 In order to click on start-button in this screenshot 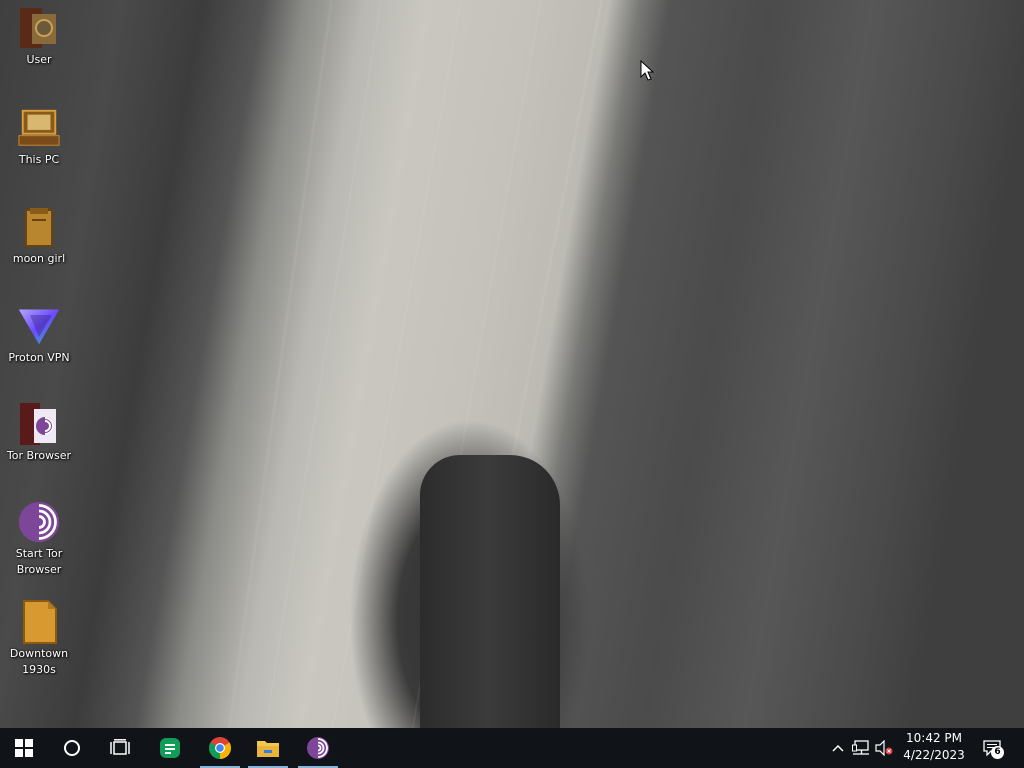, I will do `click(24, 748)`.